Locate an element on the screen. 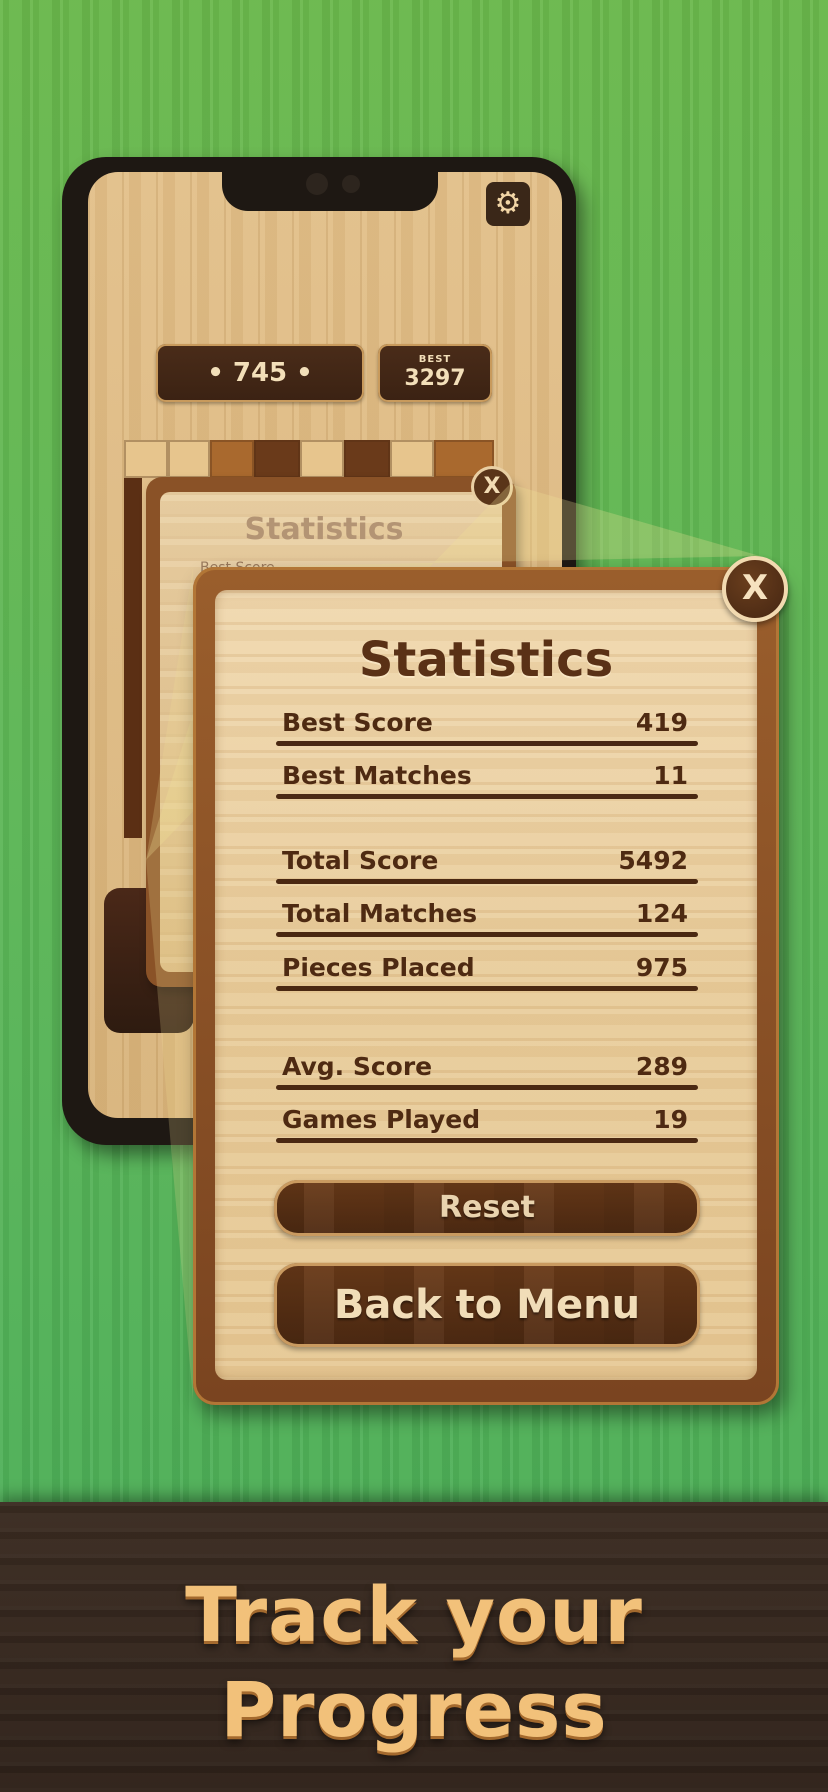  stat-row-best-matches: Best Matches 11 is located at coordinates (487, 779).